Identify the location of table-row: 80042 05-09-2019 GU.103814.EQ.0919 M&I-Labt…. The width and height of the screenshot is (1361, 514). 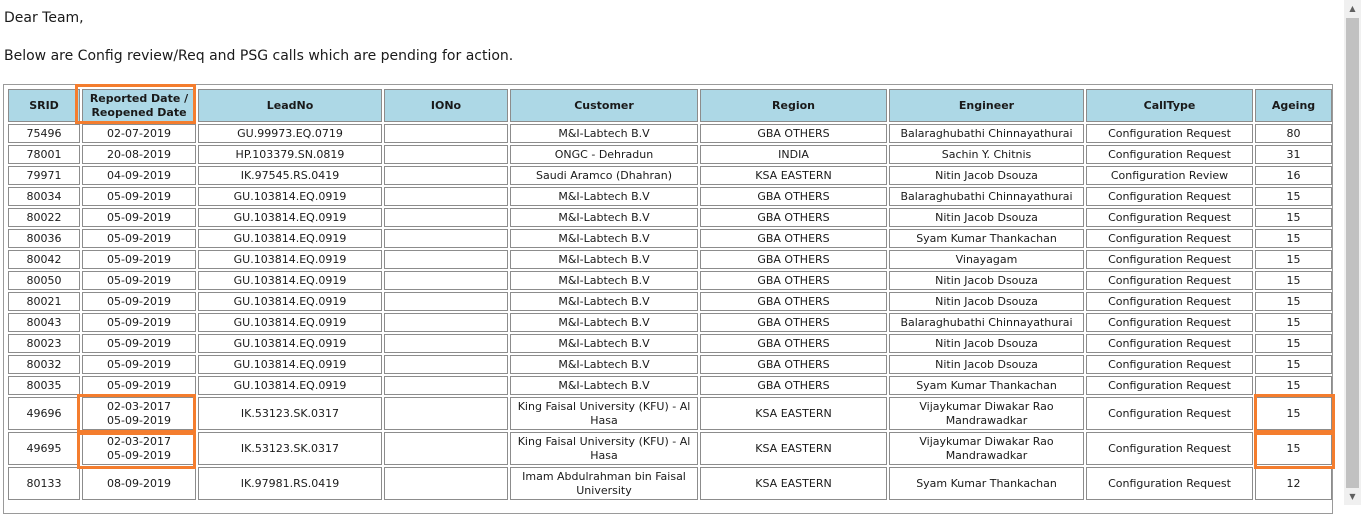
(670, 259).